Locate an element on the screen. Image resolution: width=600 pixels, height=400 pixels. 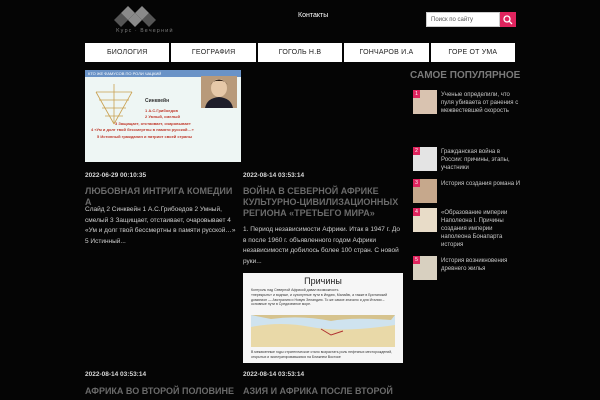
nav-item-gogol: ГОГОЛЬ Н.В is located at coordinates (300, 52).